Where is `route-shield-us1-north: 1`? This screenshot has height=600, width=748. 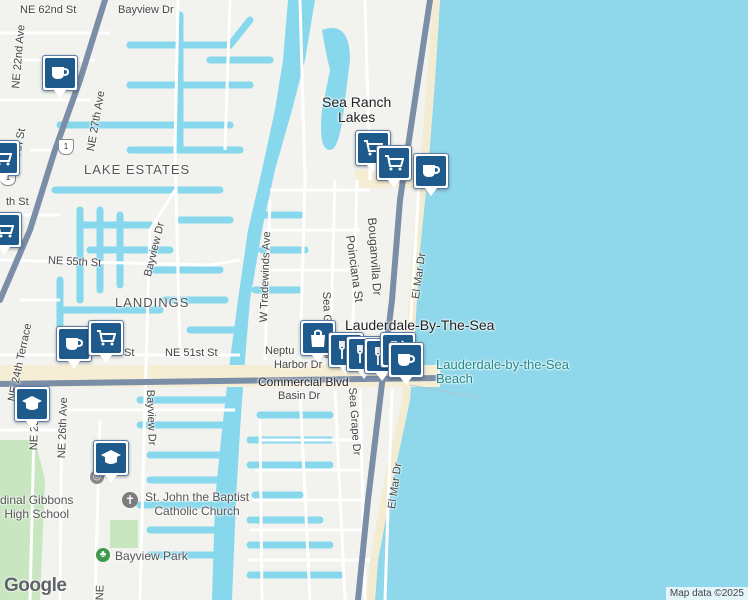
route-shield-us1-north: 1 is located at coordinates (66, 147).